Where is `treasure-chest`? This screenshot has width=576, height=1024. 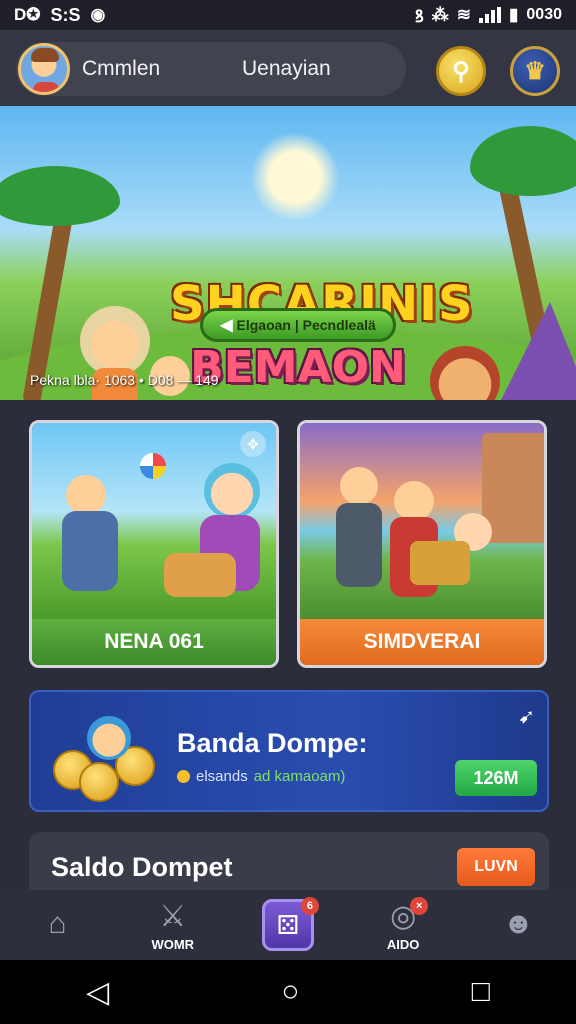
treasure-chest is located at coordinates (440, 563).